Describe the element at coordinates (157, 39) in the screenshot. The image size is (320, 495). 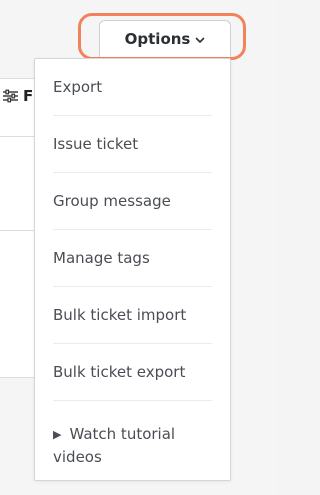
I see `options-label: Options` at that location.